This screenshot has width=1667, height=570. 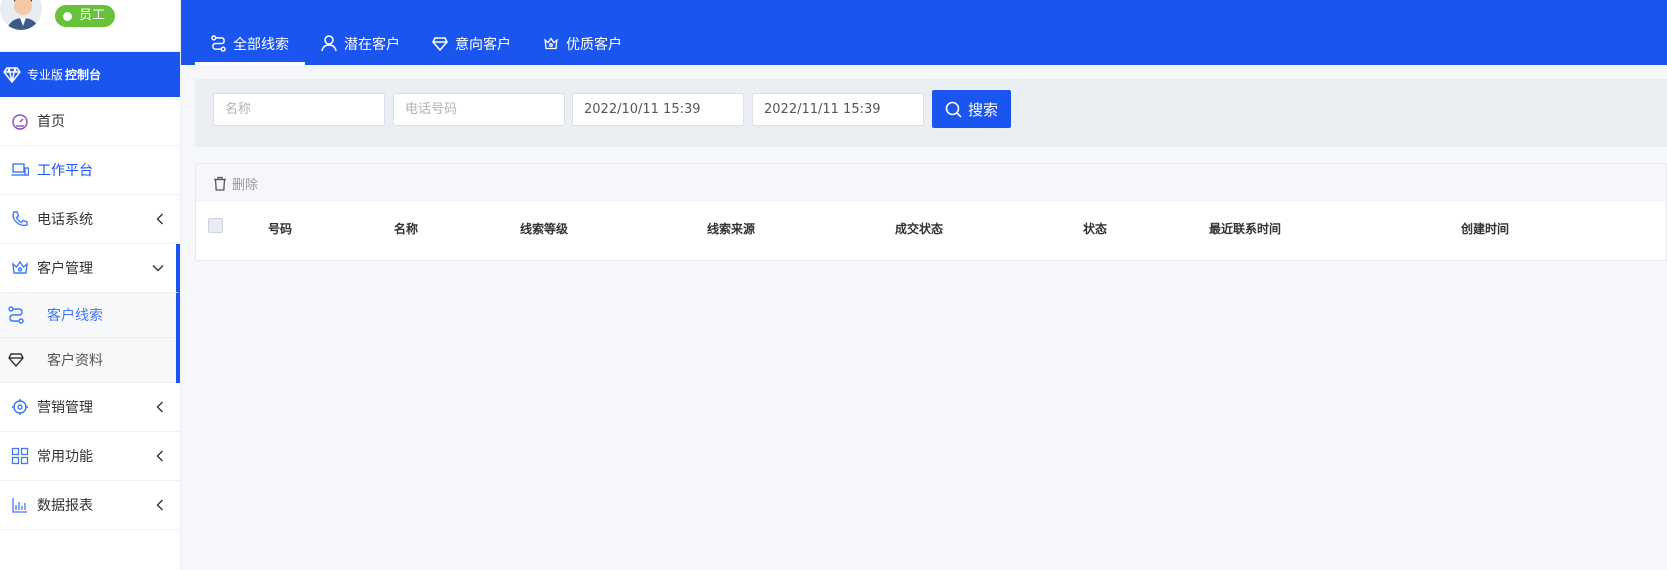 I want to click on tab-potential-customers: 潜在客户, so click(x=360, y=43).